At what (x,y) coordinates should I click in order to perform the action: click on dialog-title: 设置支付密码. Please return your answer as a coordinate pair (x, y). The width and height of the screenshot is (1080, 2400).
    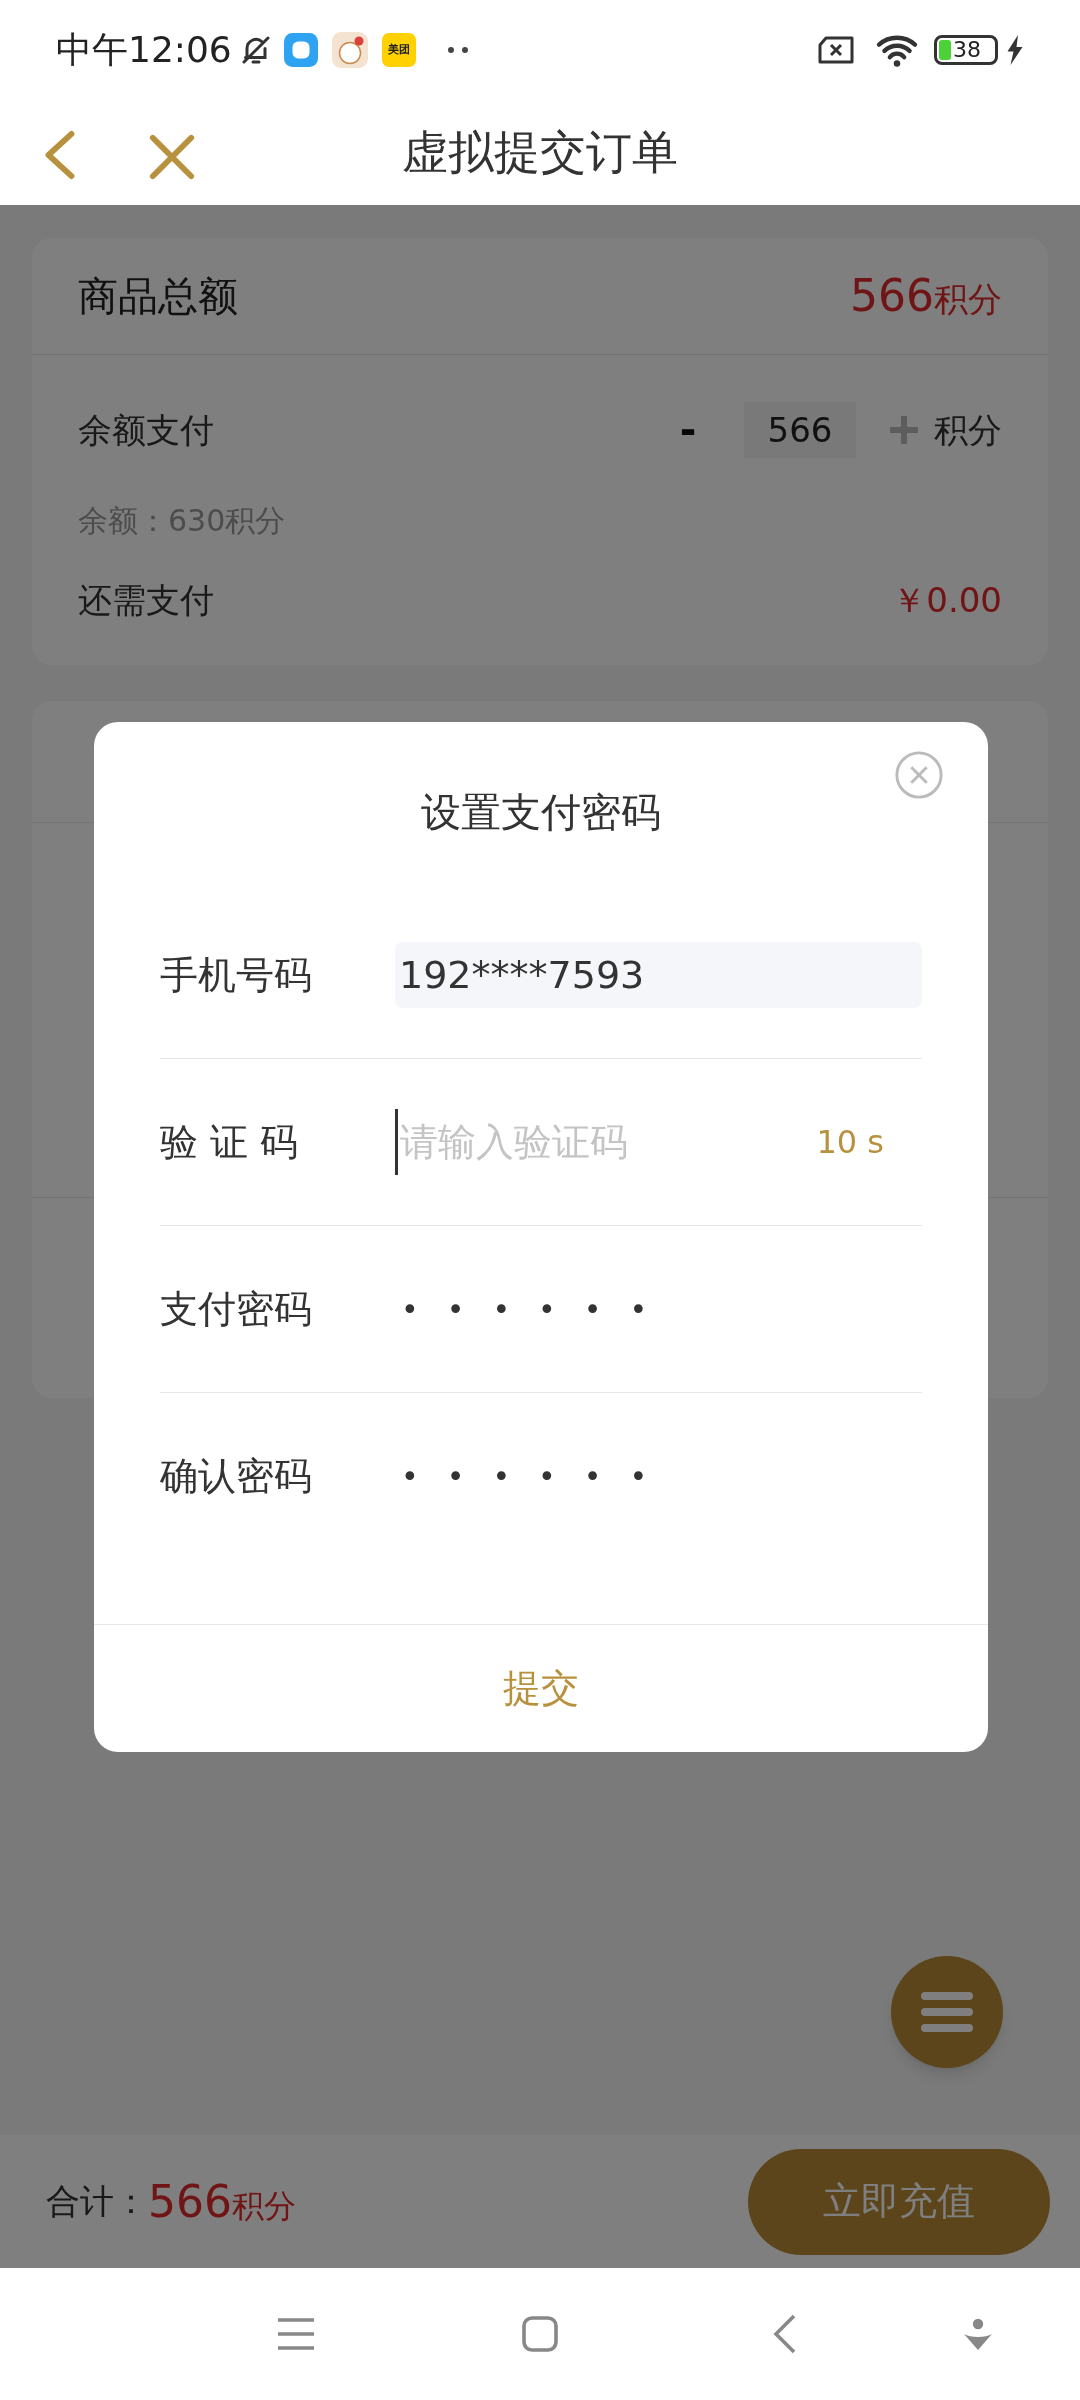
    Looking at the image, I should click on (541, 812).